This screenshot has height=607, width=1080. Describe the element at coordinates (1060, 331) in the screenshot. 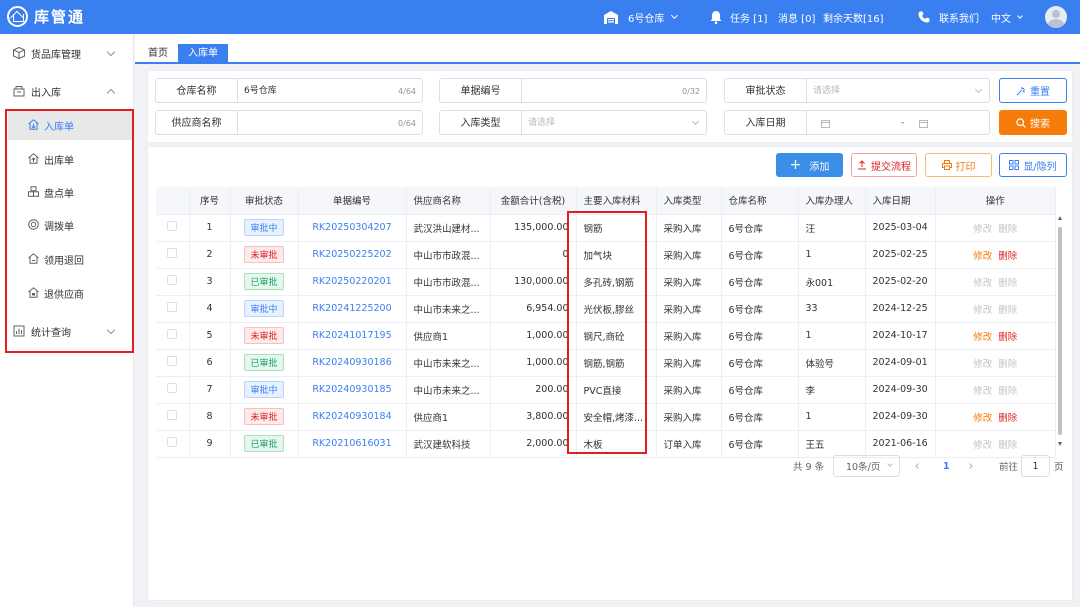

I see `scrollbar-thumb` at that location.